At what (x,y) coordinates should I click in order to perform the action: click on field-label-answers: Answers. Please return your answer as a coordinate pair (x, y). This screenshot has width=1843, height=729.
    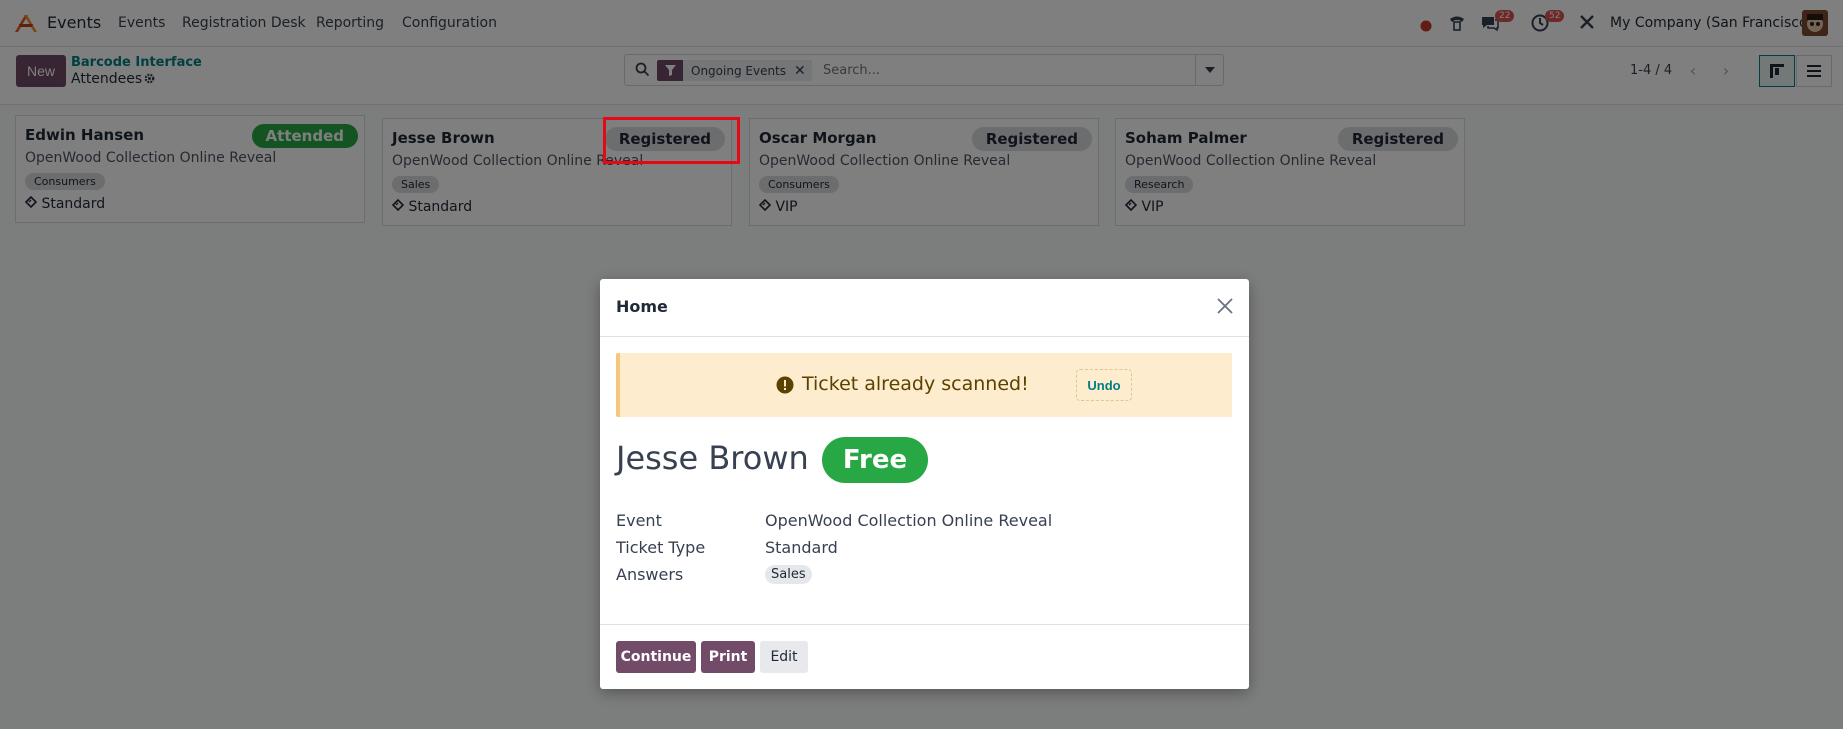
    Looking at the image, I should click on (650, 574).